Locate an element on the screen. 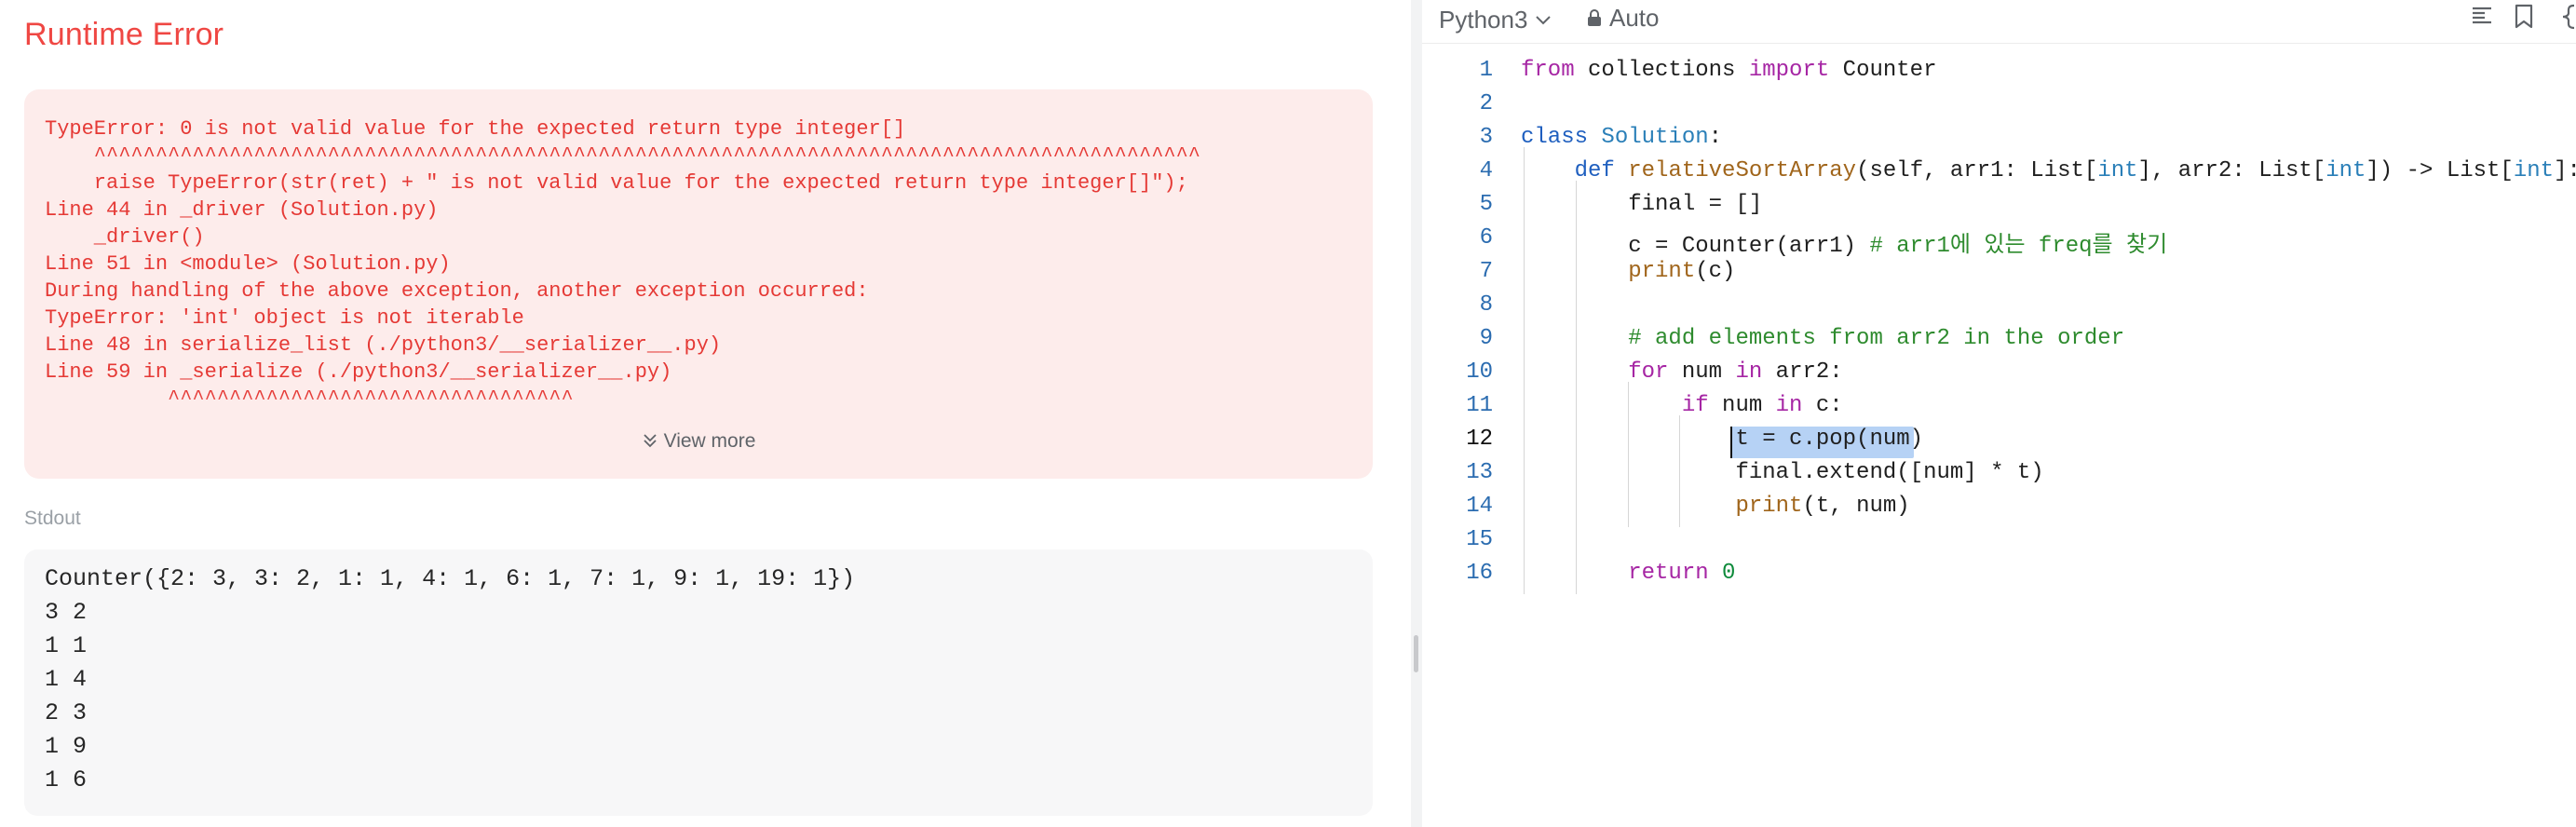 The width and height of the screenshot is (2576, 827). auto-mode-toggle: Auto is located at coordinates (1623, 19).